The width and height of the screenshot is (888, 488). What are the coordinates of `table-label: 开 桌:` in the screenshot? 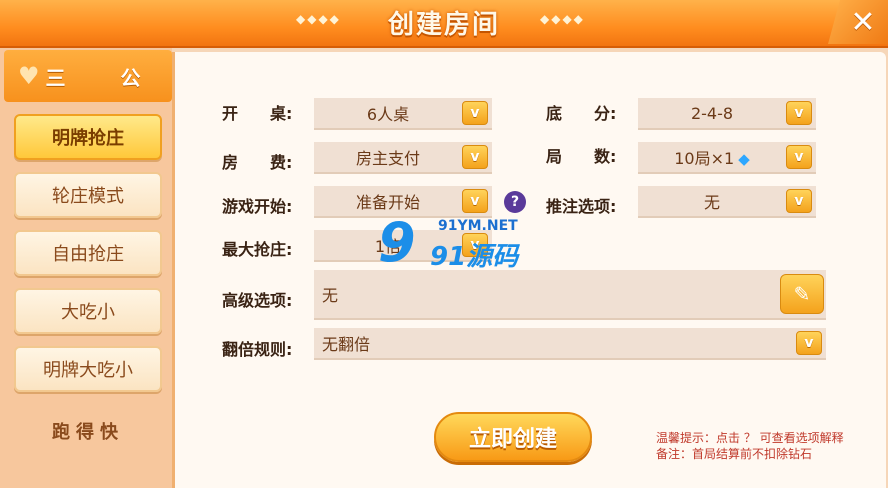 It's located at (257, 113).